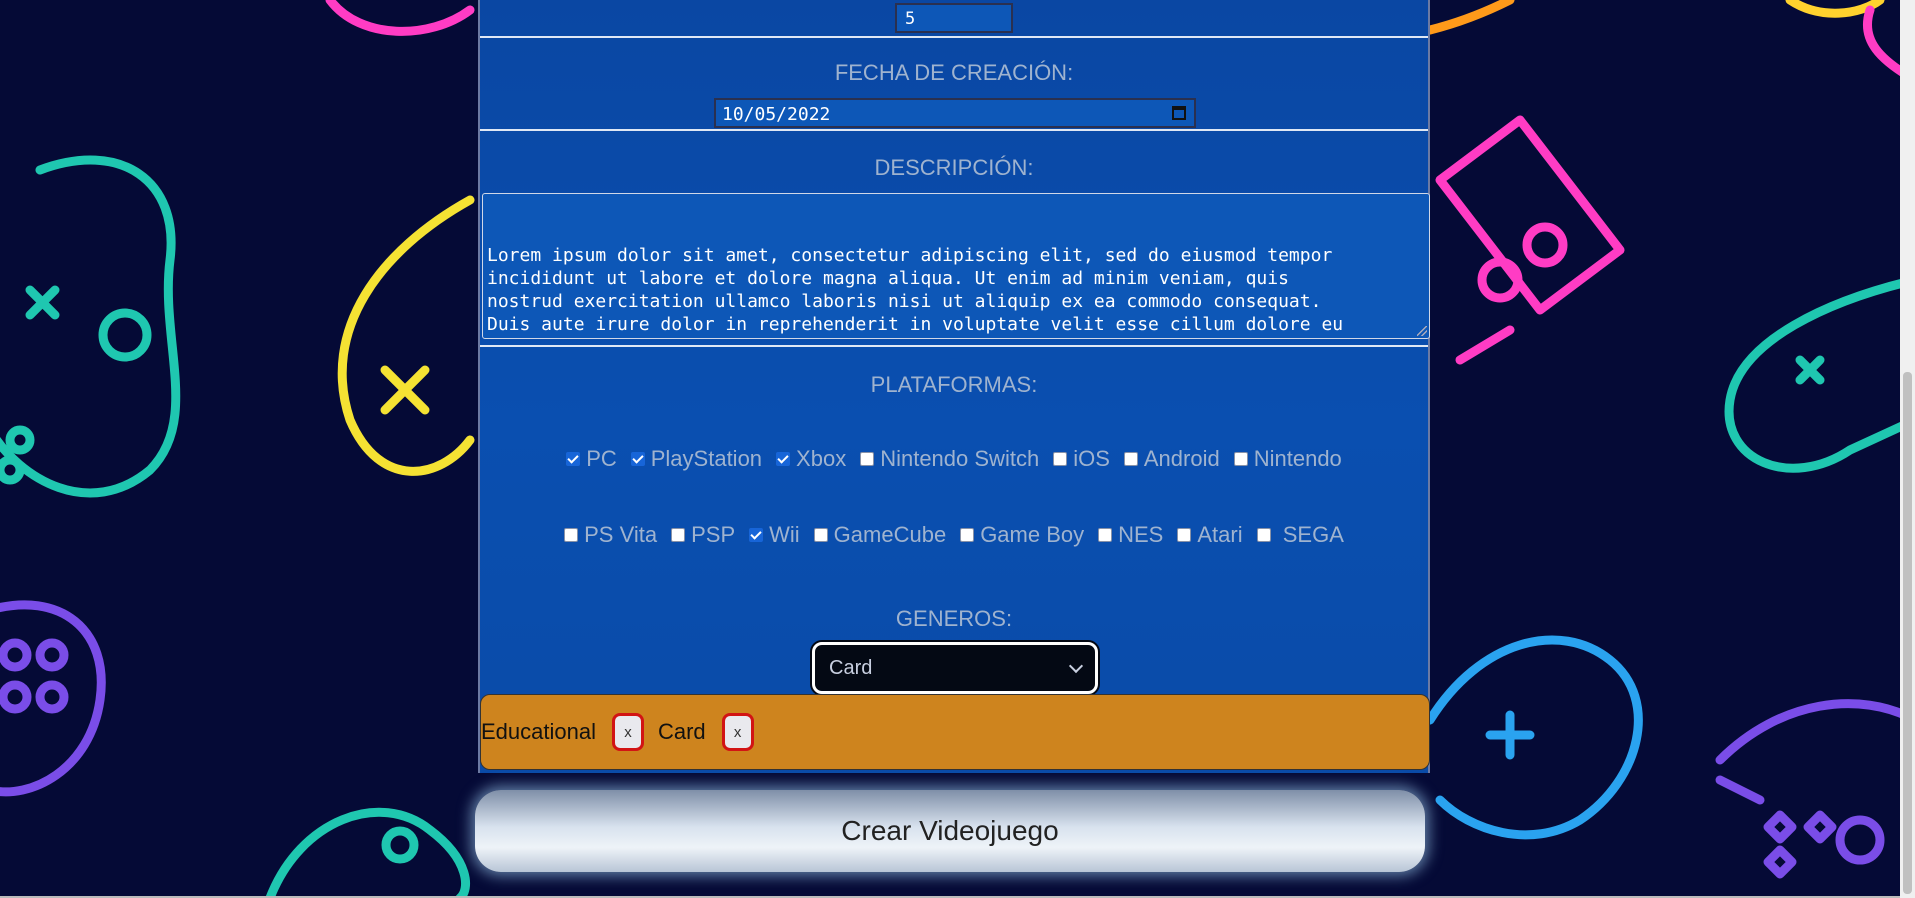  I want to click on calendar-icon, so click(1179, 113).